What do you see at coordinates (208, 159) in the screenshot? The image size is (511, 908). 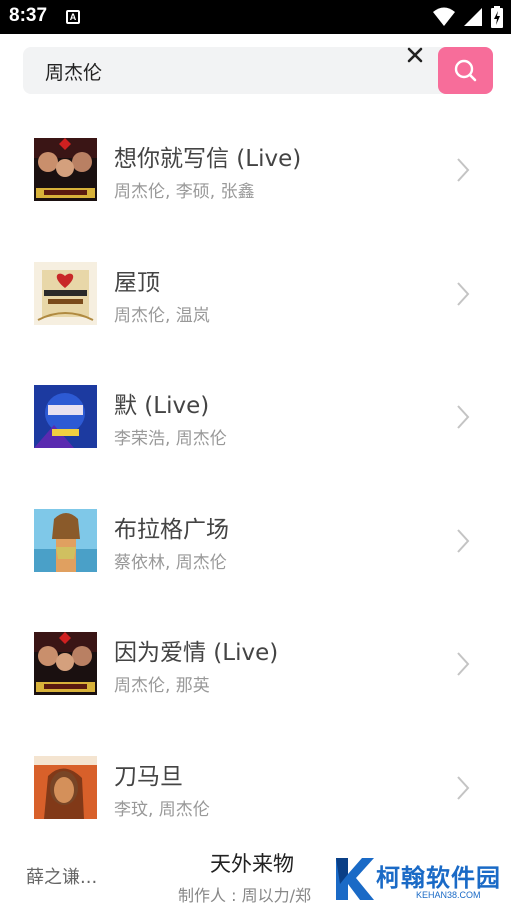 I see `song-title: 想你就写信 (Live)` at bounding box center [208, 159].